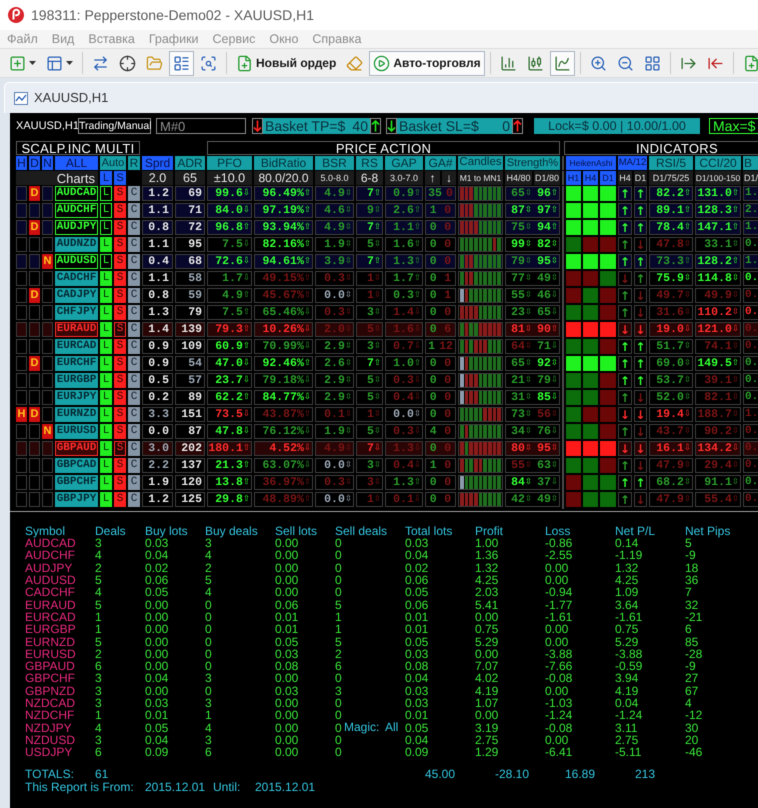 The image size is (758, 808). I want to click on symbol-button: AUDNZD, so click(76, 244).